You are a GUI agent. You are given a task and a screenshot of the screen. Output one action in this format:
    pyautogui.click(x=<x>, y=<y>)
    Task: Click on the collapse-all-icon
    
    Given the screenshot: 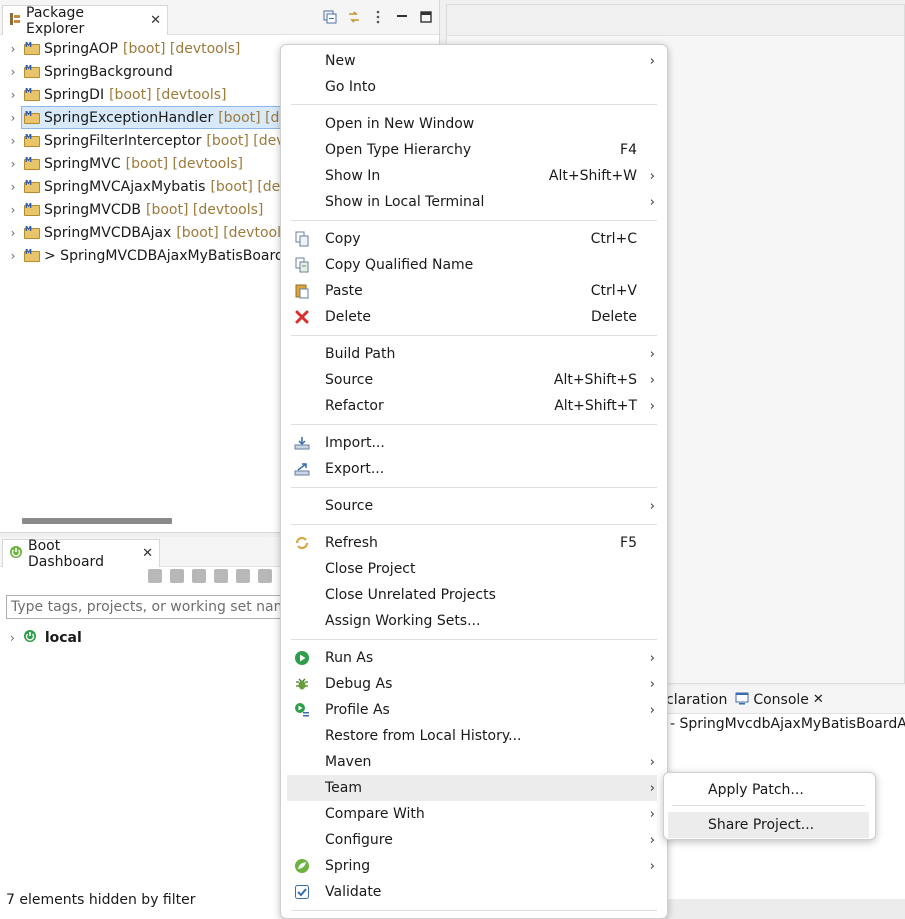 What is the action you would take?
    pyautogui.click(x=330, y=17)
    